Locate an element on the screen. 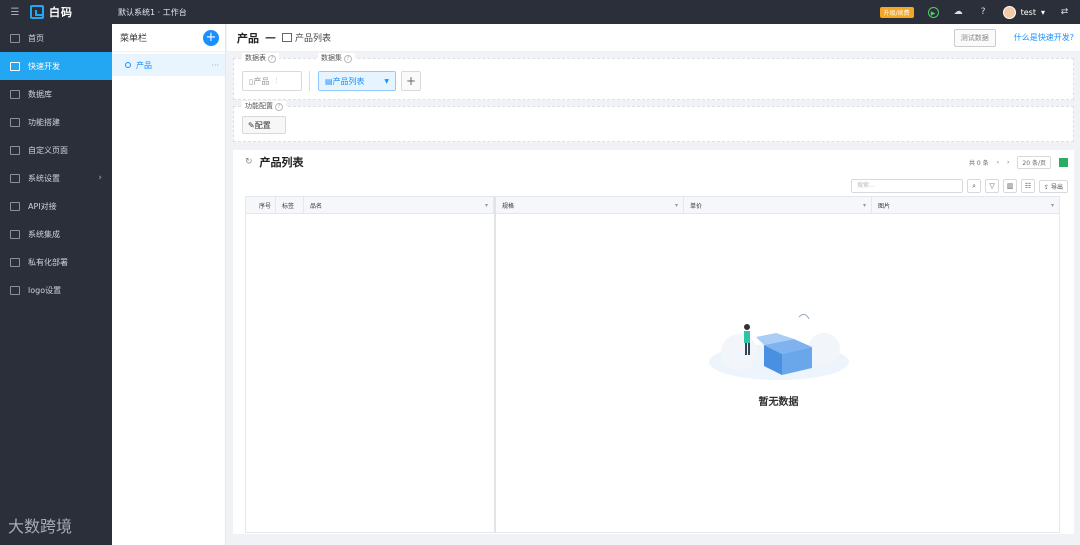 Image resolution: width=1080 pixels, height=545 pixels. sidebar-item-label: 数据库 is located at coordinates (40, 94).